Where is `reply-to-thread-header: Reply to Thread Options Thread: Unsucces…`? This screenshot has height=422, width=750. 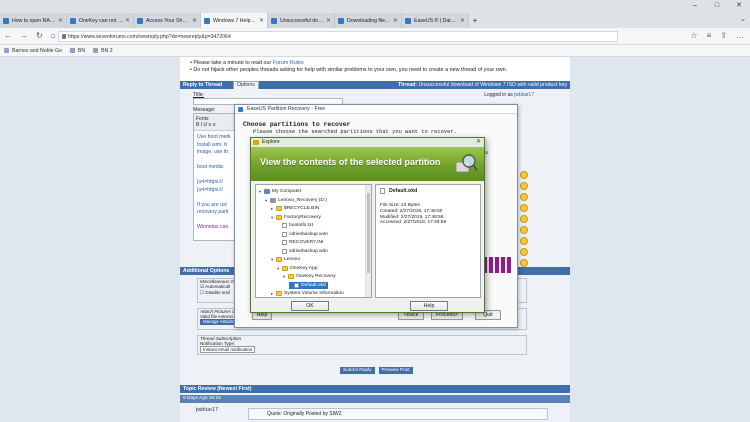 reply-to-thread-header: Reply to Thread Options Thread: Unsucces… is located at coordinates (375, 85).